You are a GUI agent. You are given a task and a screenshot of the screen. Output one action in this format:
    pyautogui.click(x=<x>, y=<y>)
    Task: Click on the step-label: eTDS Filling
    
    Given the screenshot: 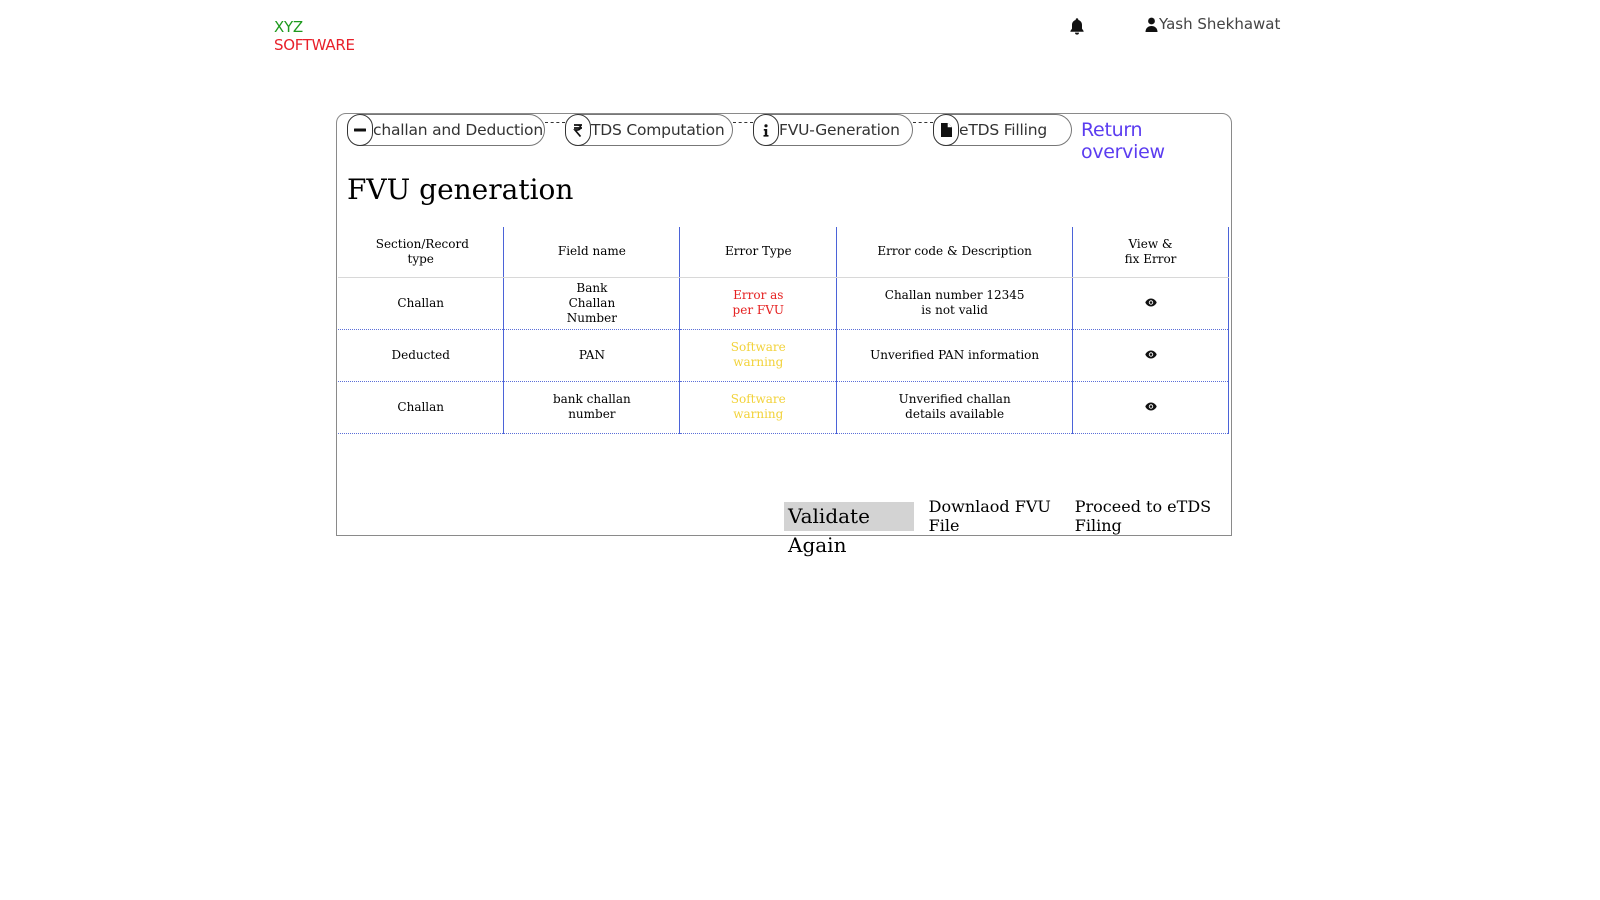 What is the action you would take?
    pyautogui.click(x=1003, y=130)
    